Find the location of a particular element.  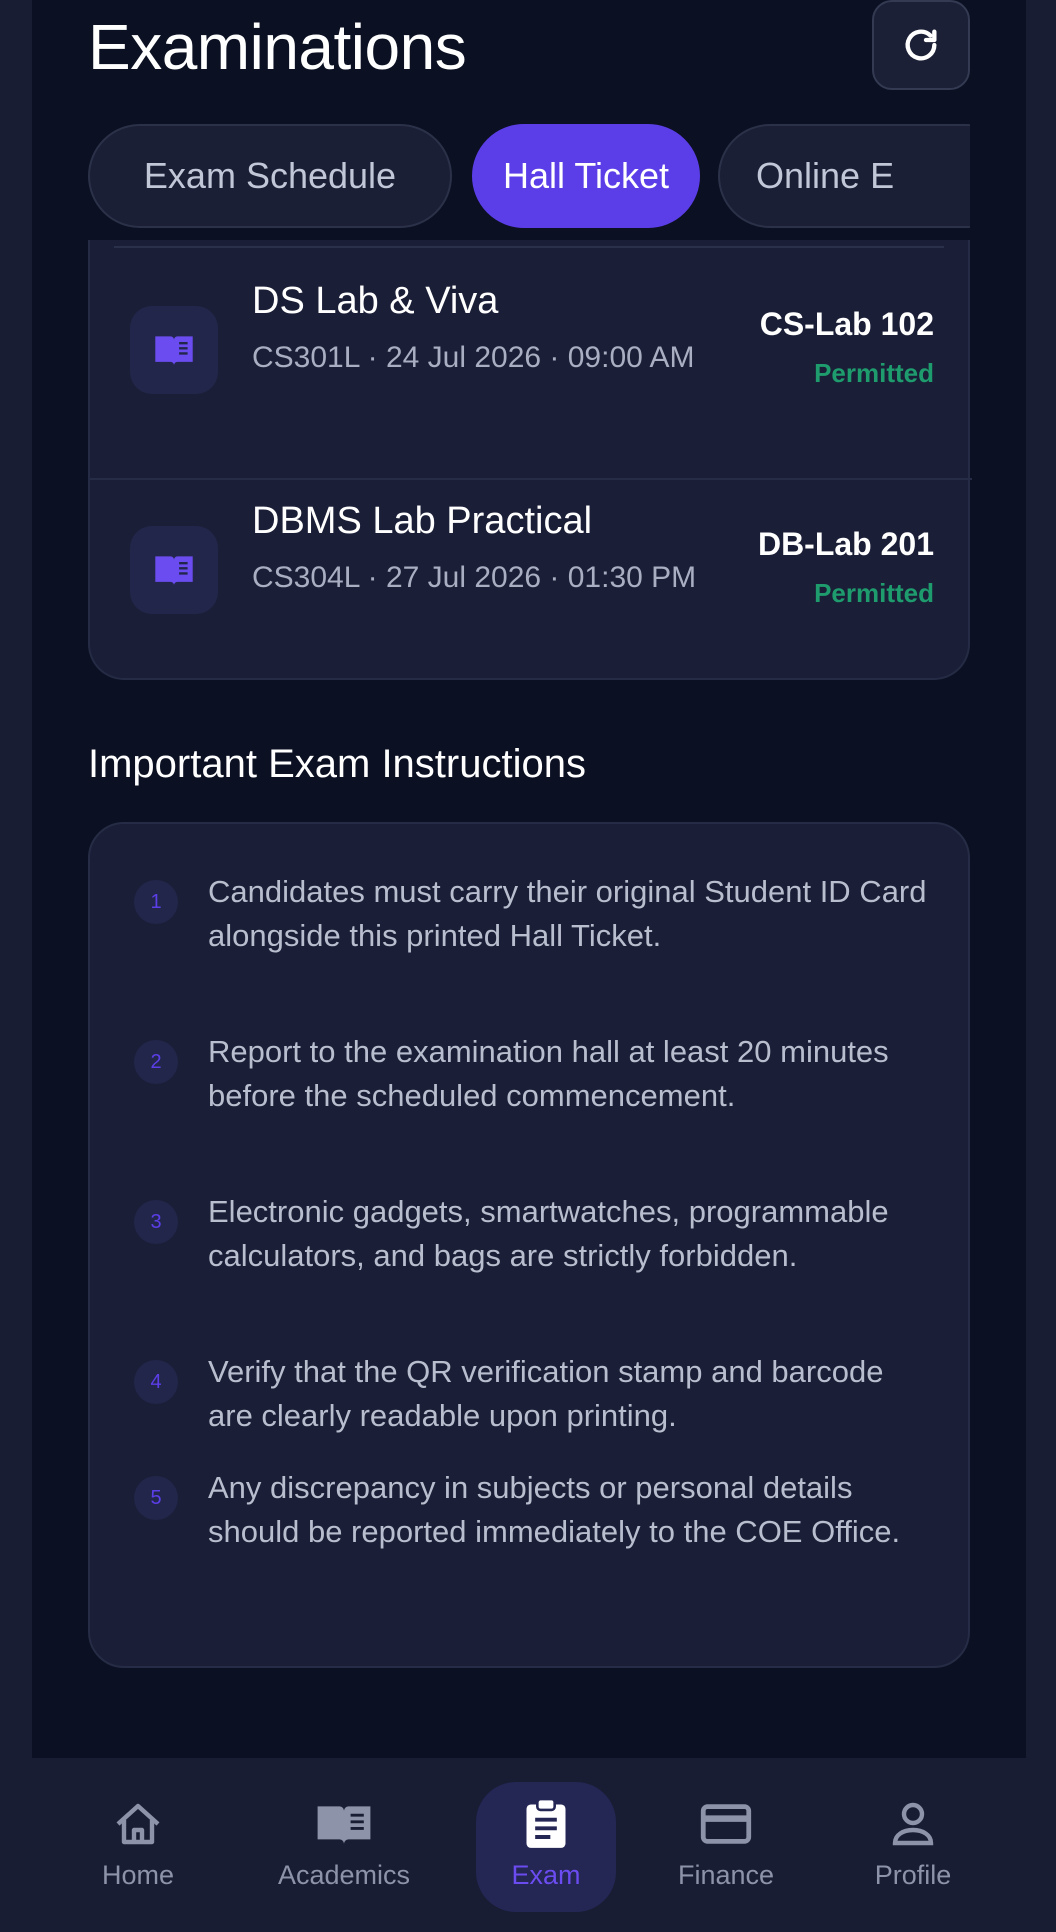

refresh-button is located at coordinates (921, 45).